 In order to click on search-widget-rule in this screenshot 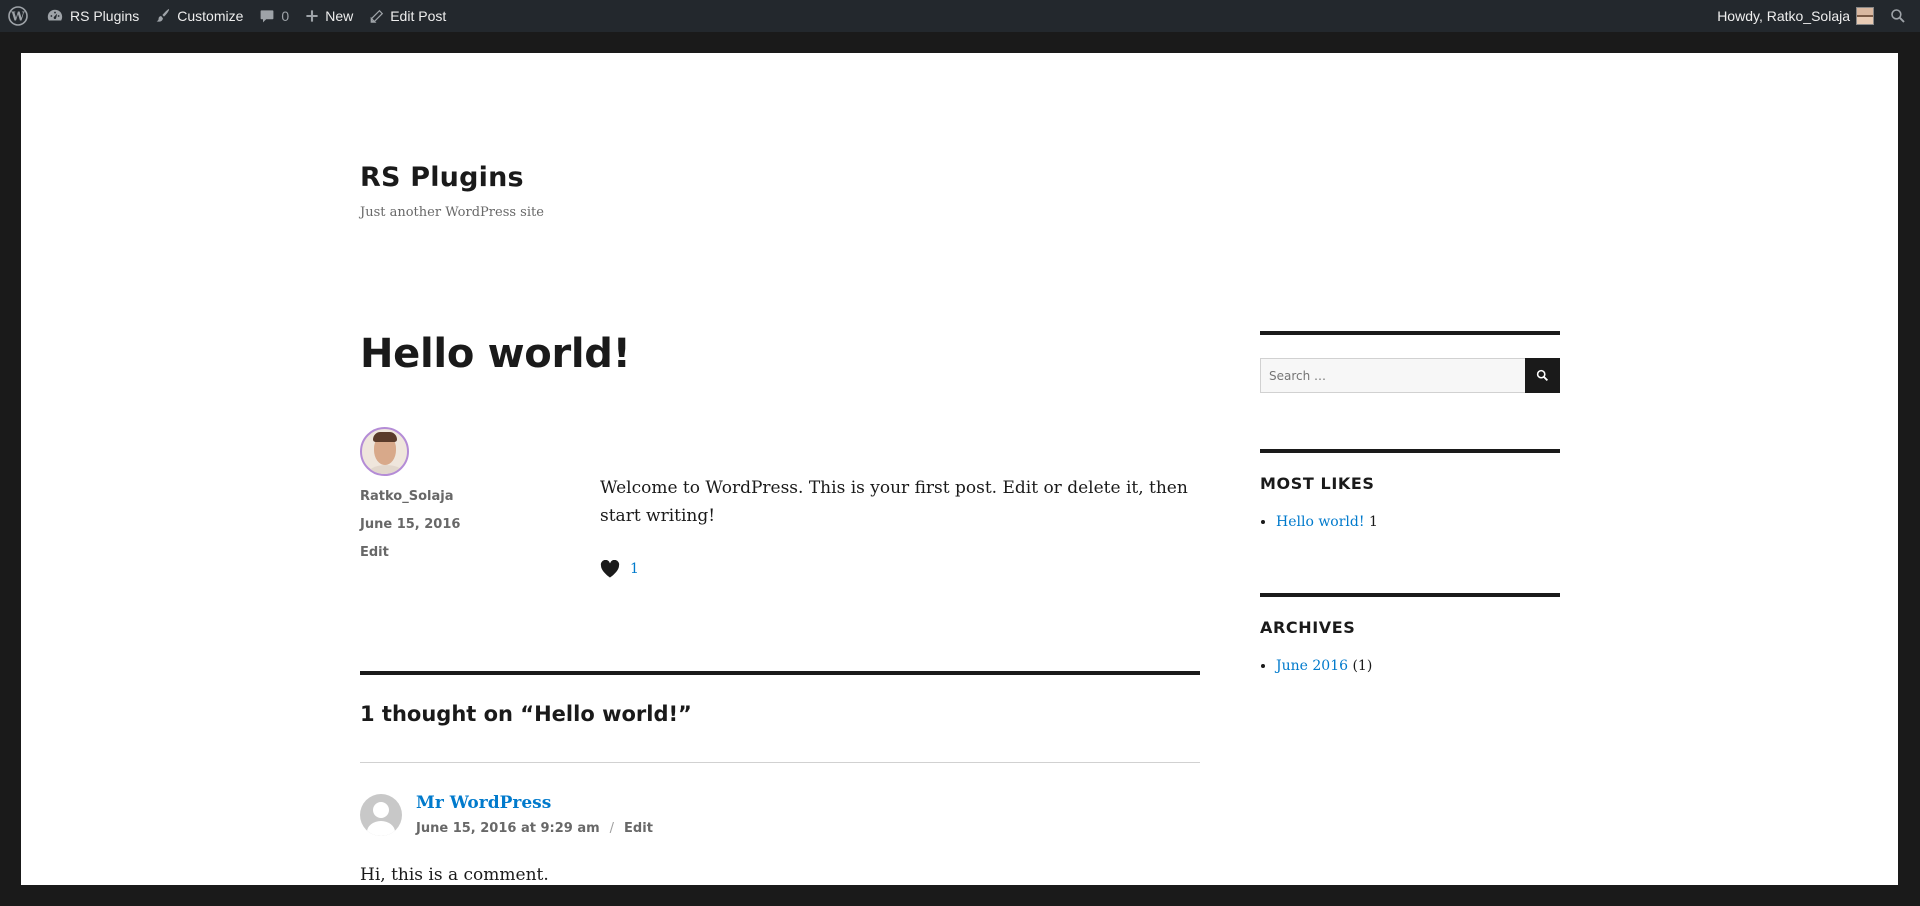, I will do `click(1410, 333)`.